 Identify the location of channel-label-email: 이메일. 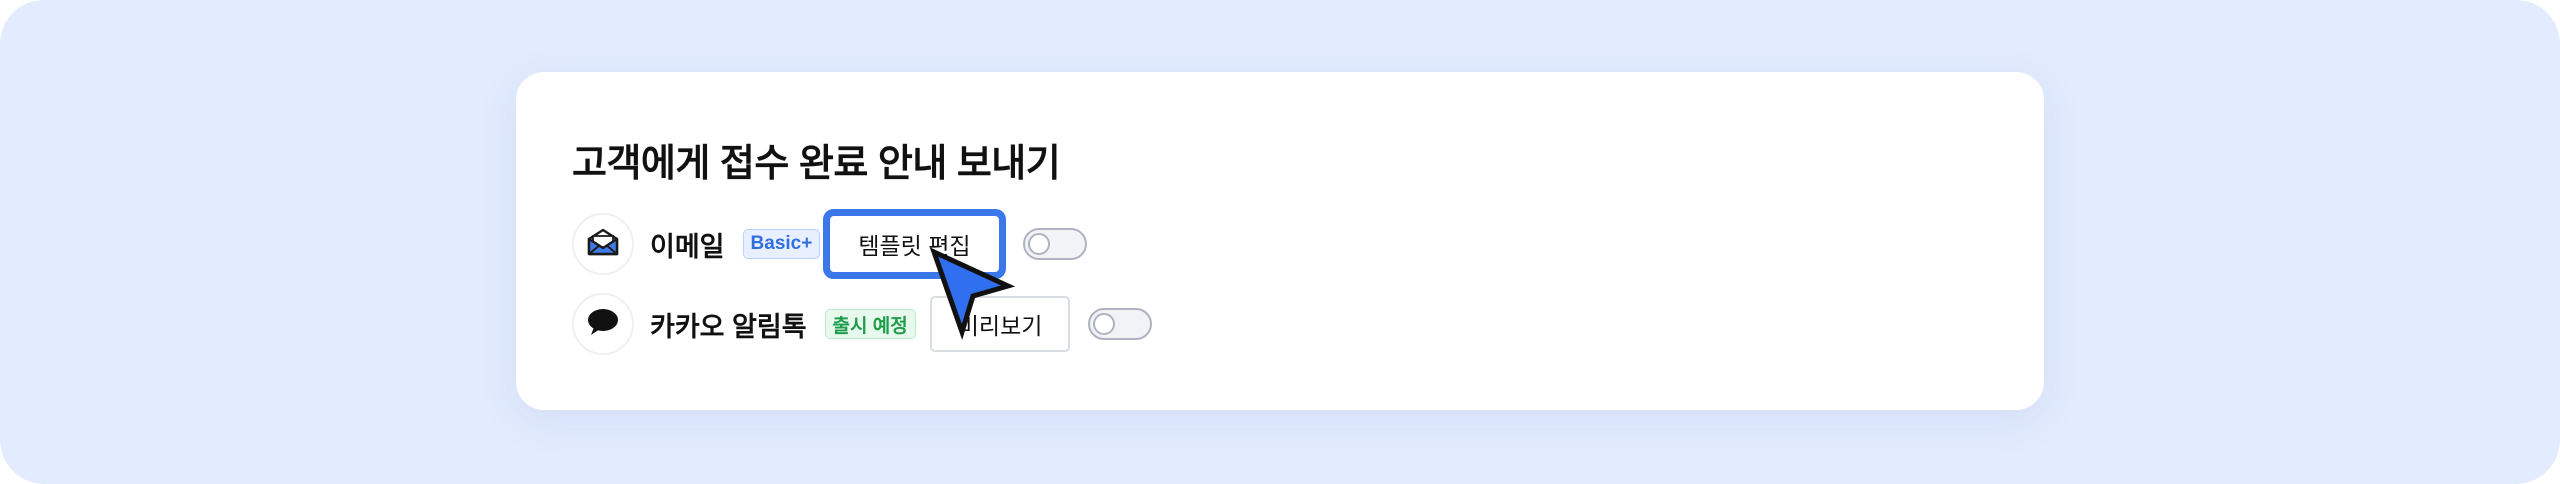
(687, 246).